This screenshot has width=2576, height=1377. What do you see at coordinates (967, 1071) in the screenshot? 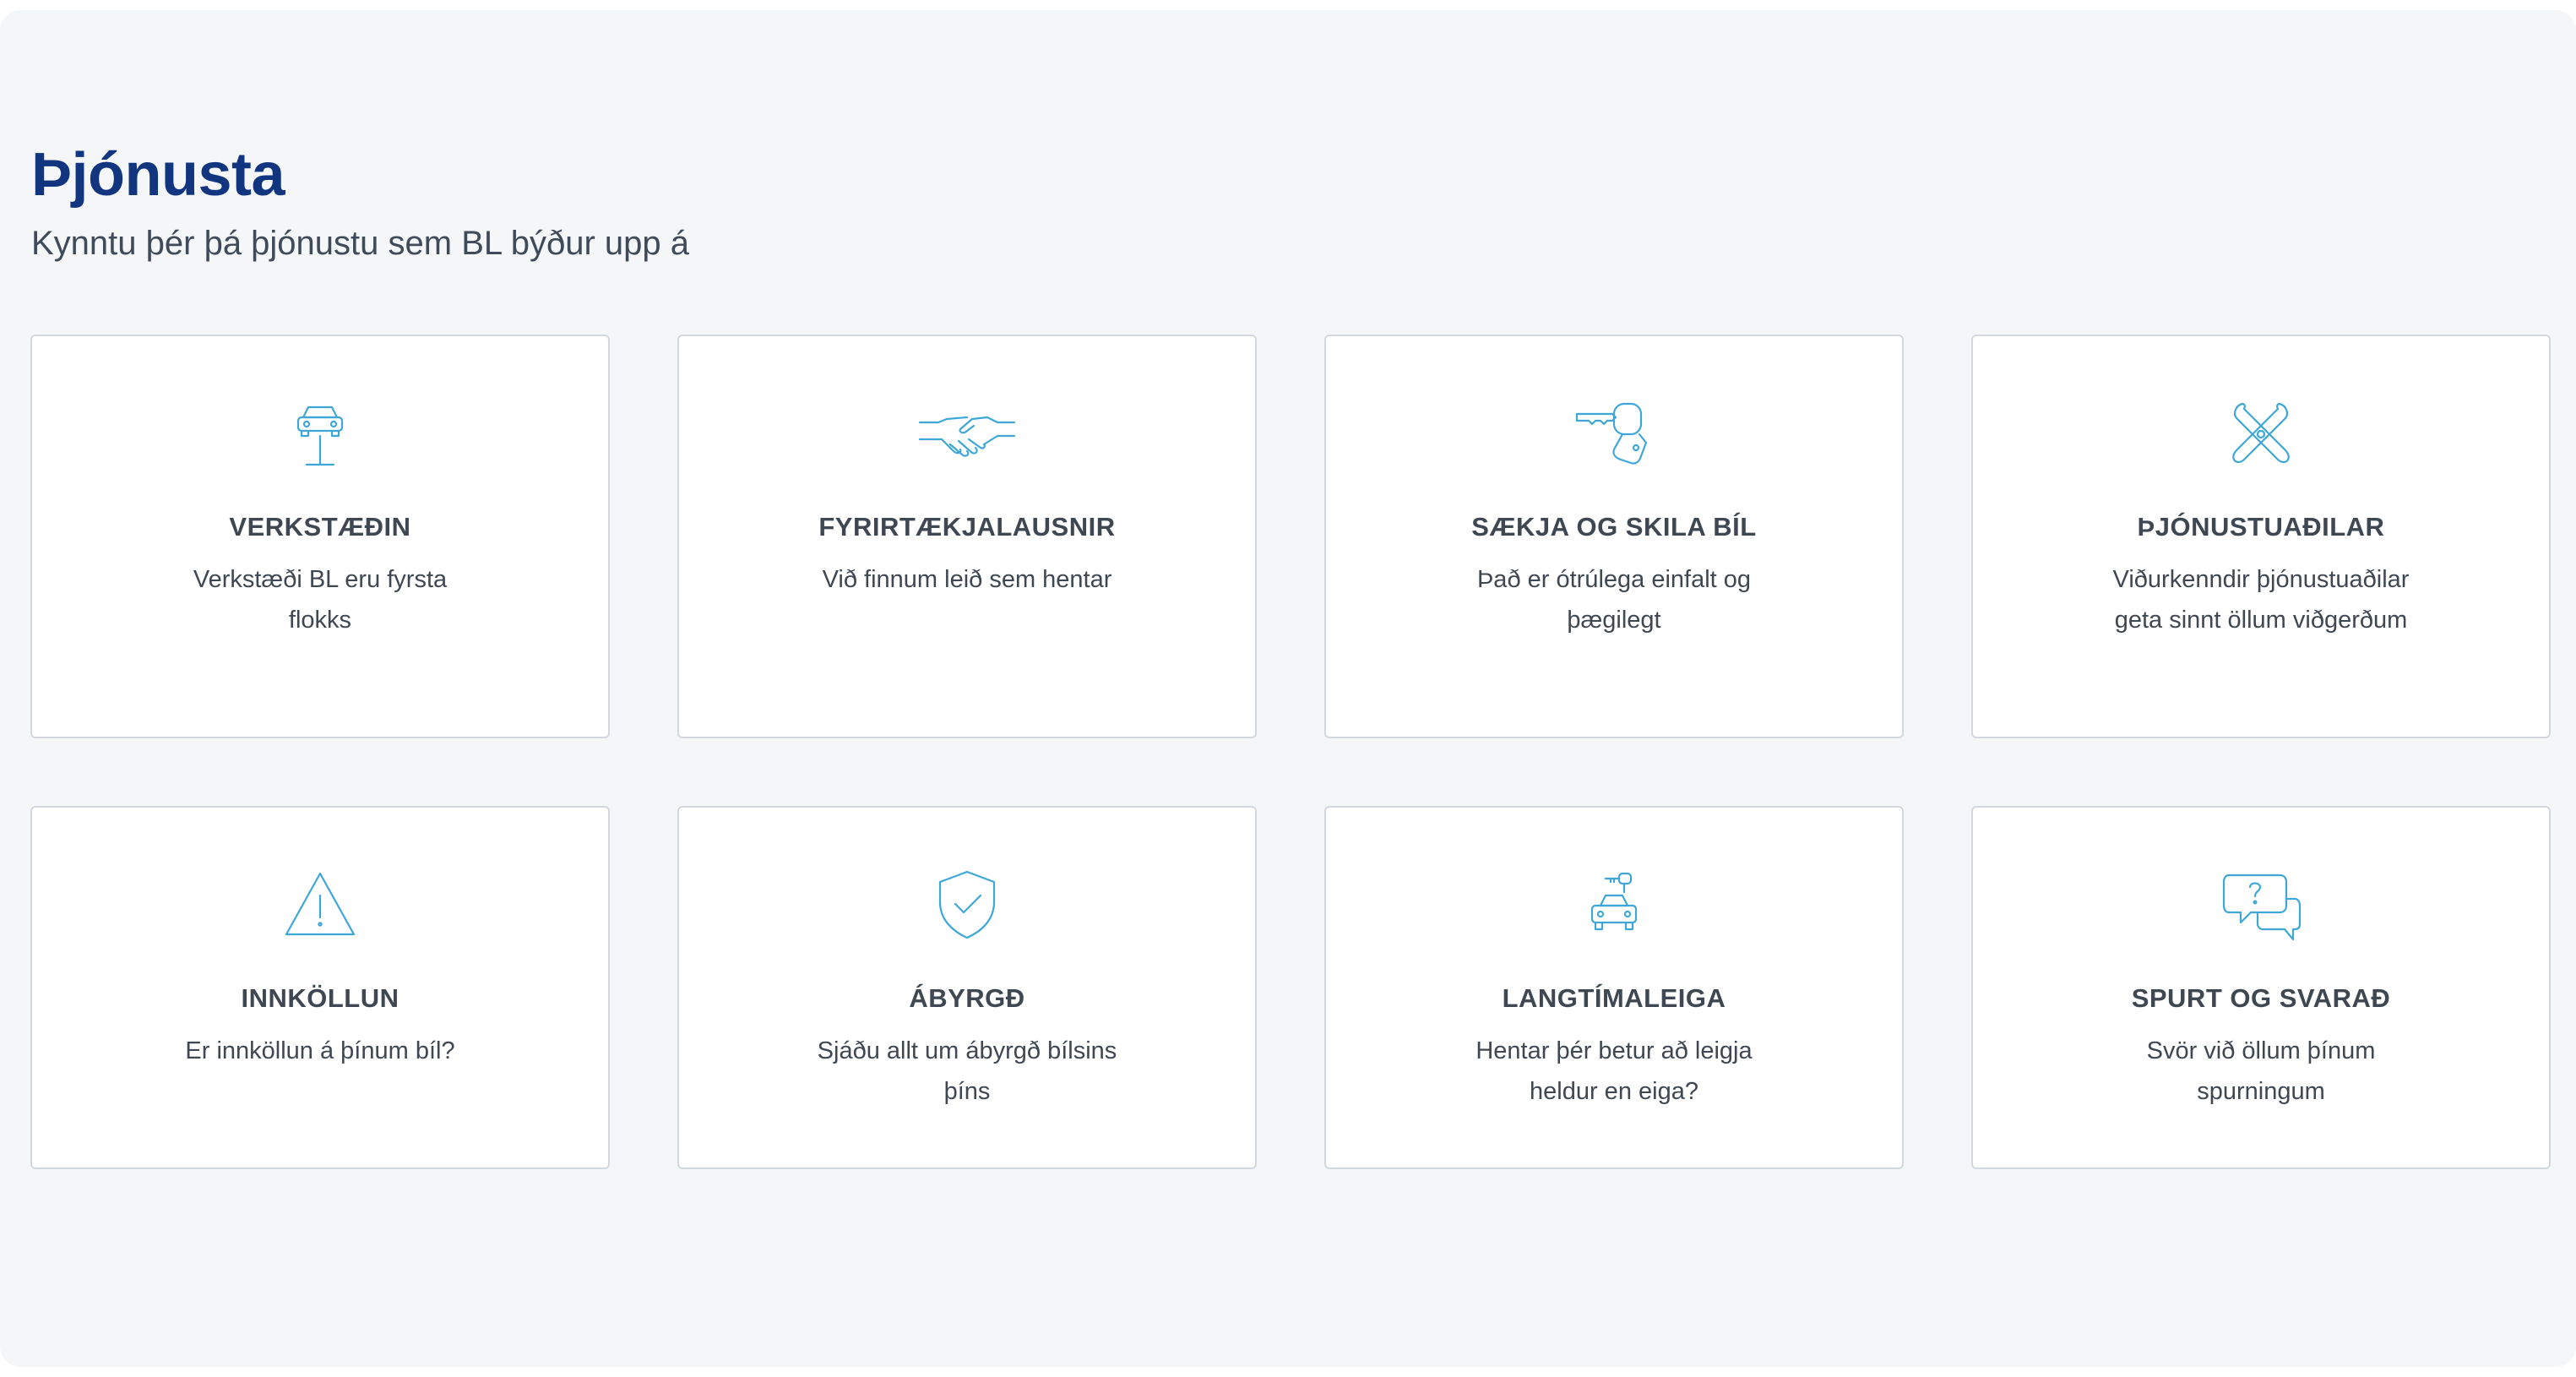
I see `card-description: Sjáðu allt um ábyrgð bílsins þíns` at bounding box center [967, 1071].